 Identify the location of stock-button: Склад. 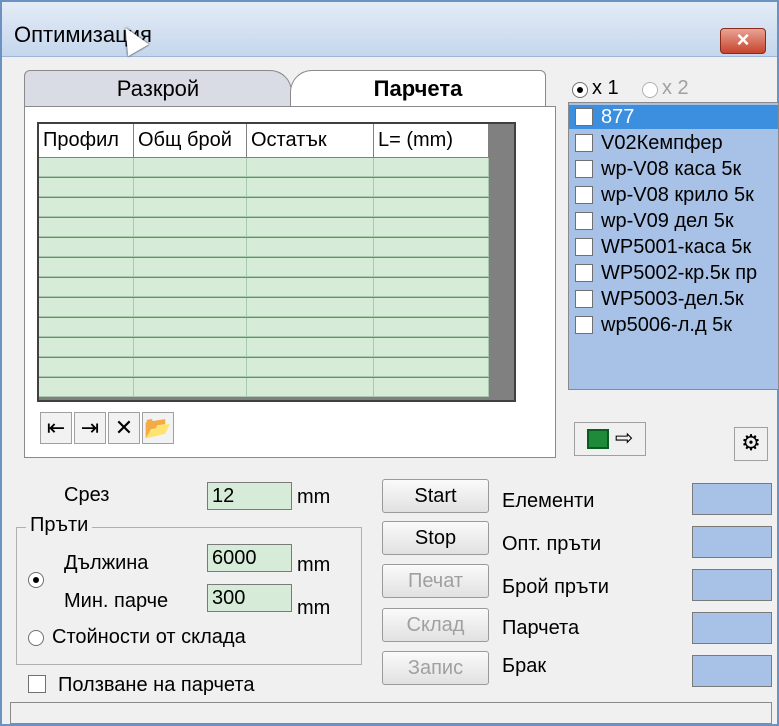
(435, 625).